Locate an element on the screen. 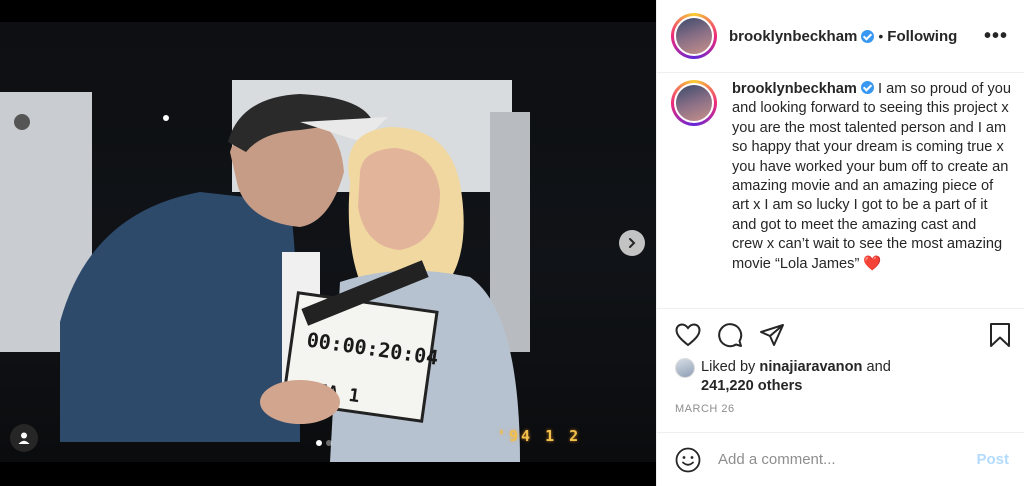 Image resolution: width=1024 pixels, height=486 pixels. film-date-stamp: '94 1 2 is located at coordinates (539, 436).